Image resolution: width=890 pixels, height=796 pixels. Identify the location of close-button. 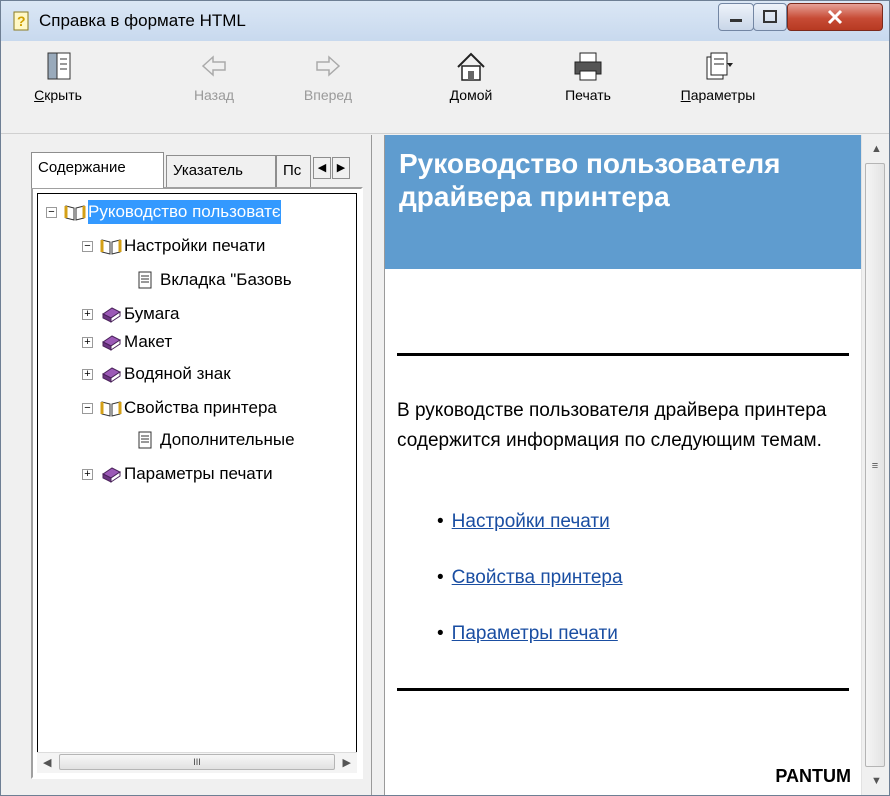
(835, 17).